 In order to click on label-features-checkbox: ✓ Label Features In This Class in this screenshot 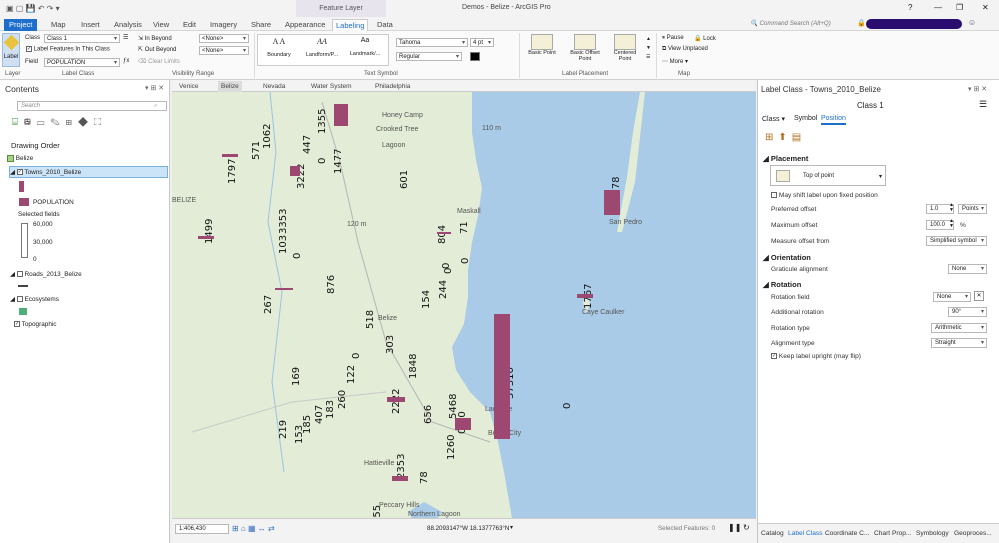, I will do `click(68, 49)`.